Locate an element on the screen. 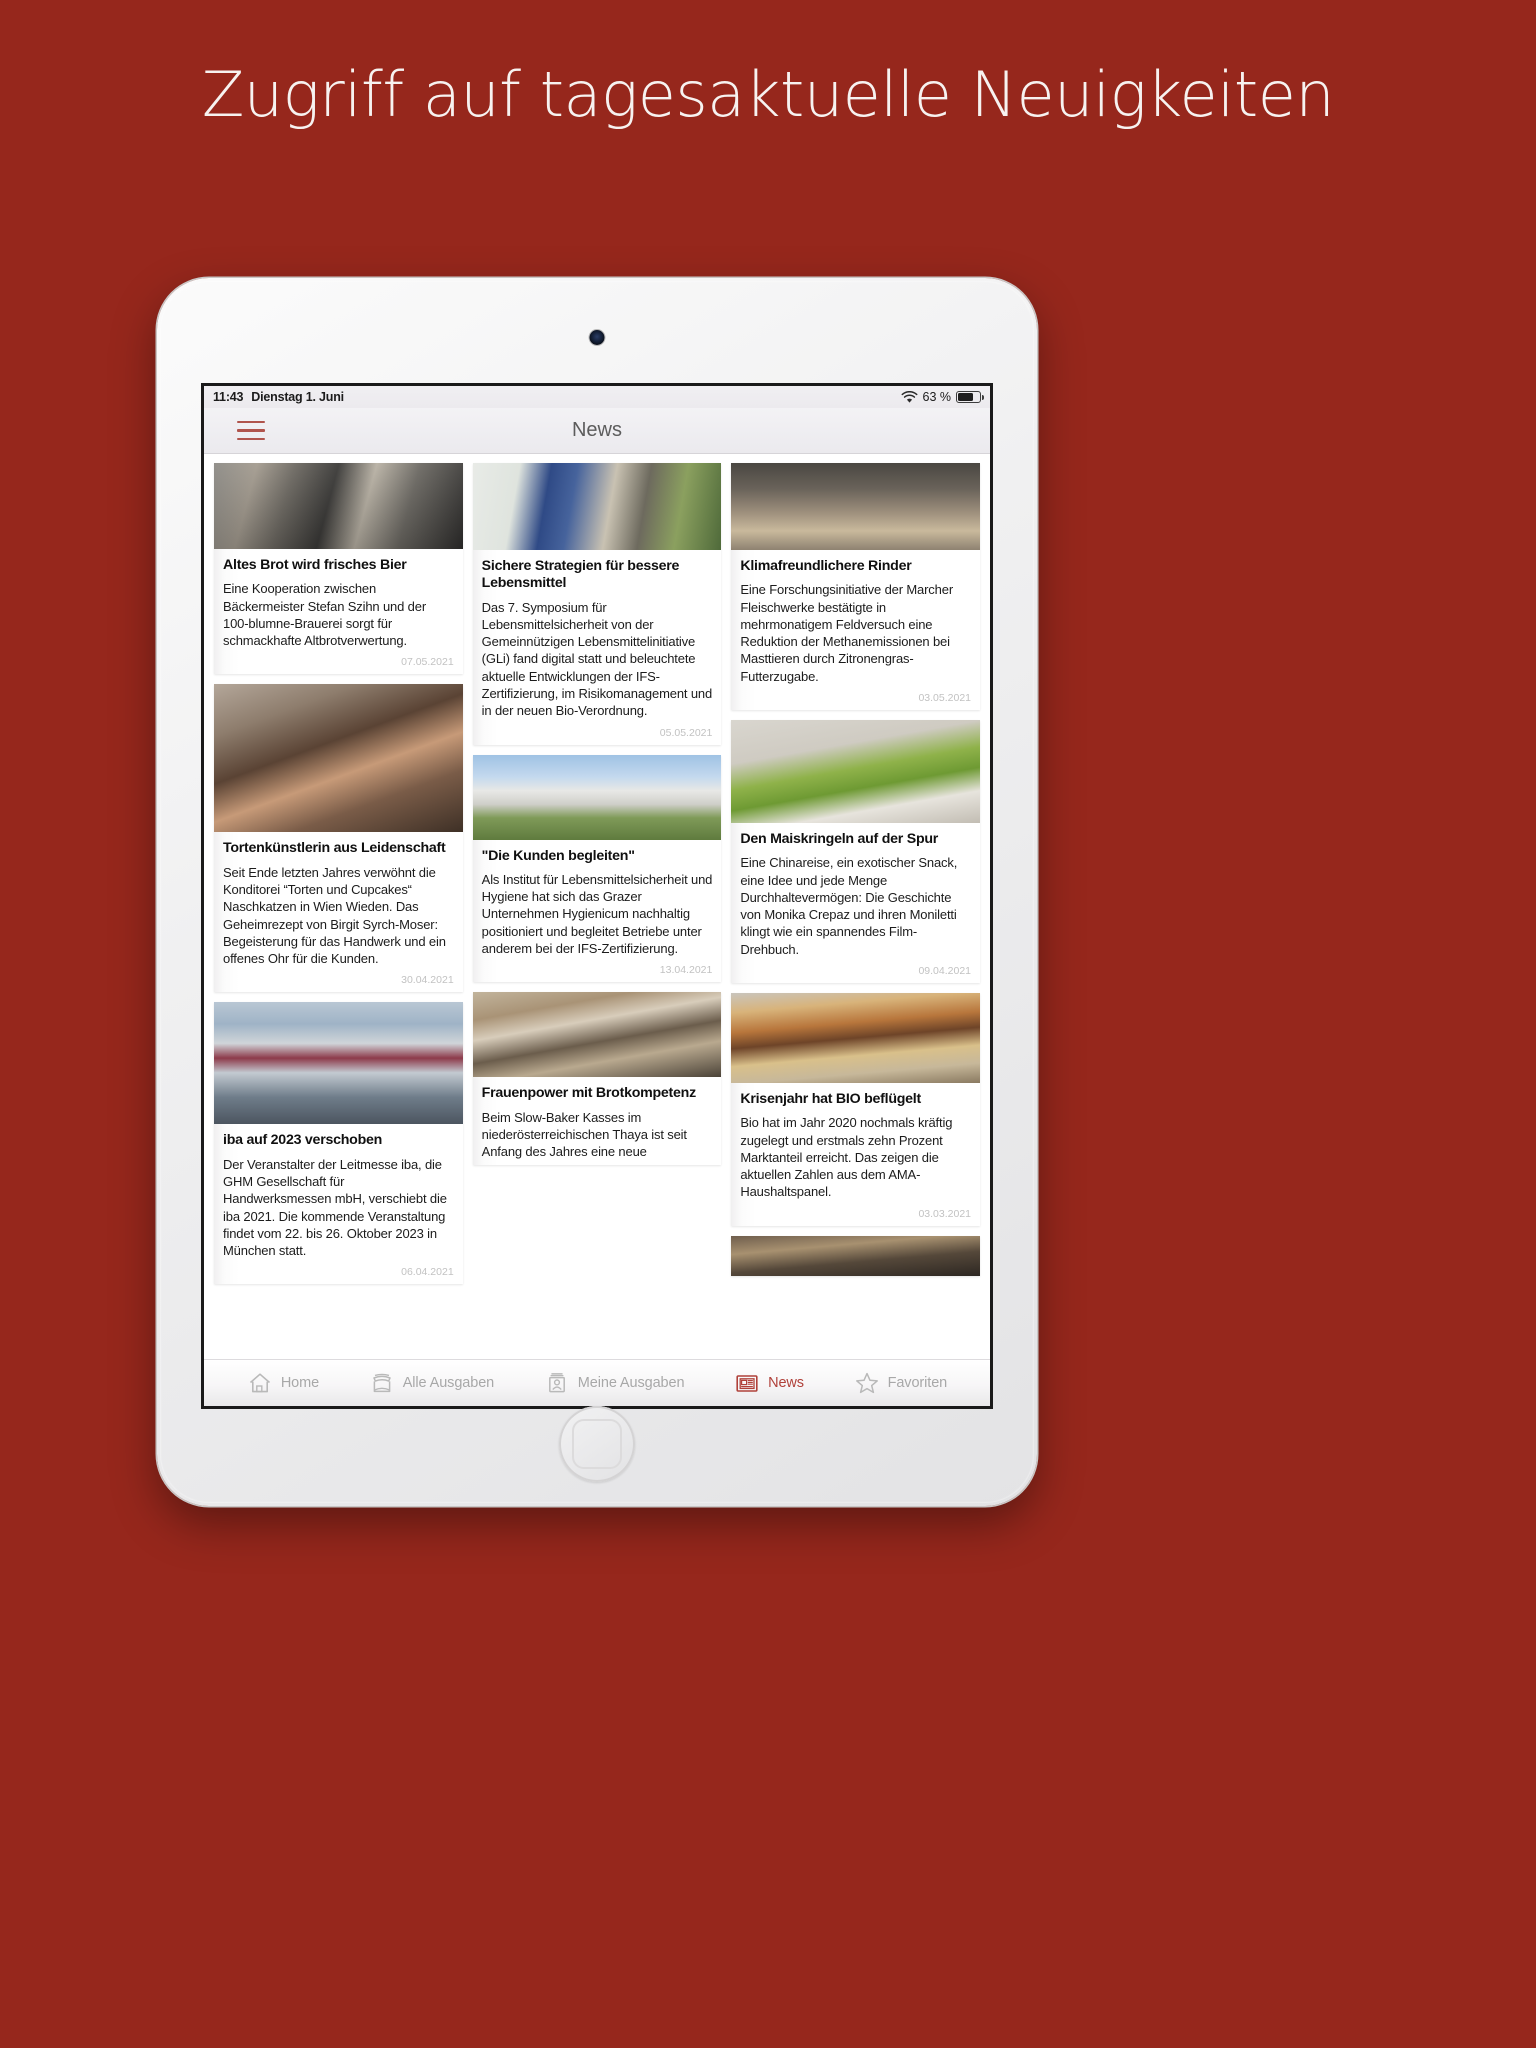  tab-label: Home is located at coordinates (300, 1383).